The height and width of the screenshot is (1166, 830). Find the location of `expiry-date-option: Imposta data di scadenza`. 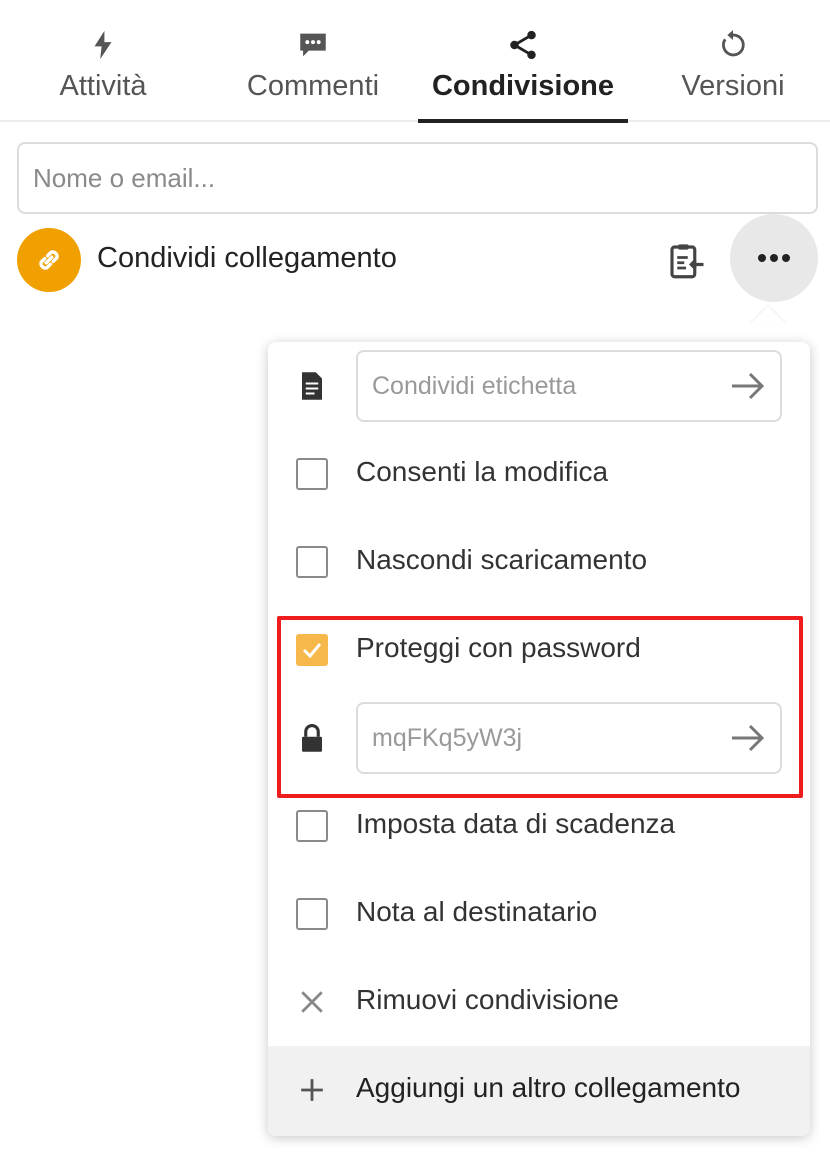

expiry-date-option: Imposta data di scadenza is located at coordinates (539, 826).